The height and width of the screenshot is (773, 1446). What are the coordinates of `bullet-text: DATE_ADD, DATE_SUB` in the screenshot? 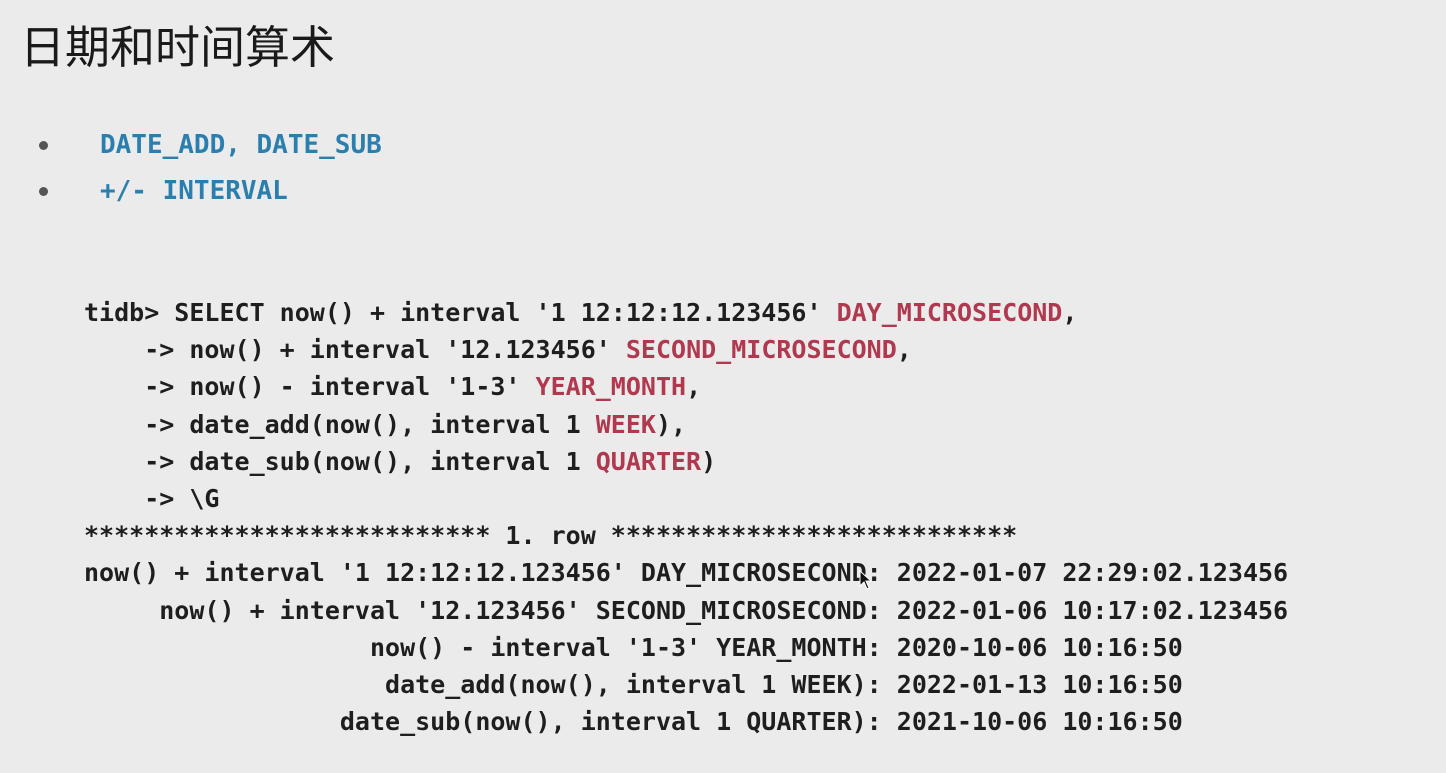 It's located at (241, 145).